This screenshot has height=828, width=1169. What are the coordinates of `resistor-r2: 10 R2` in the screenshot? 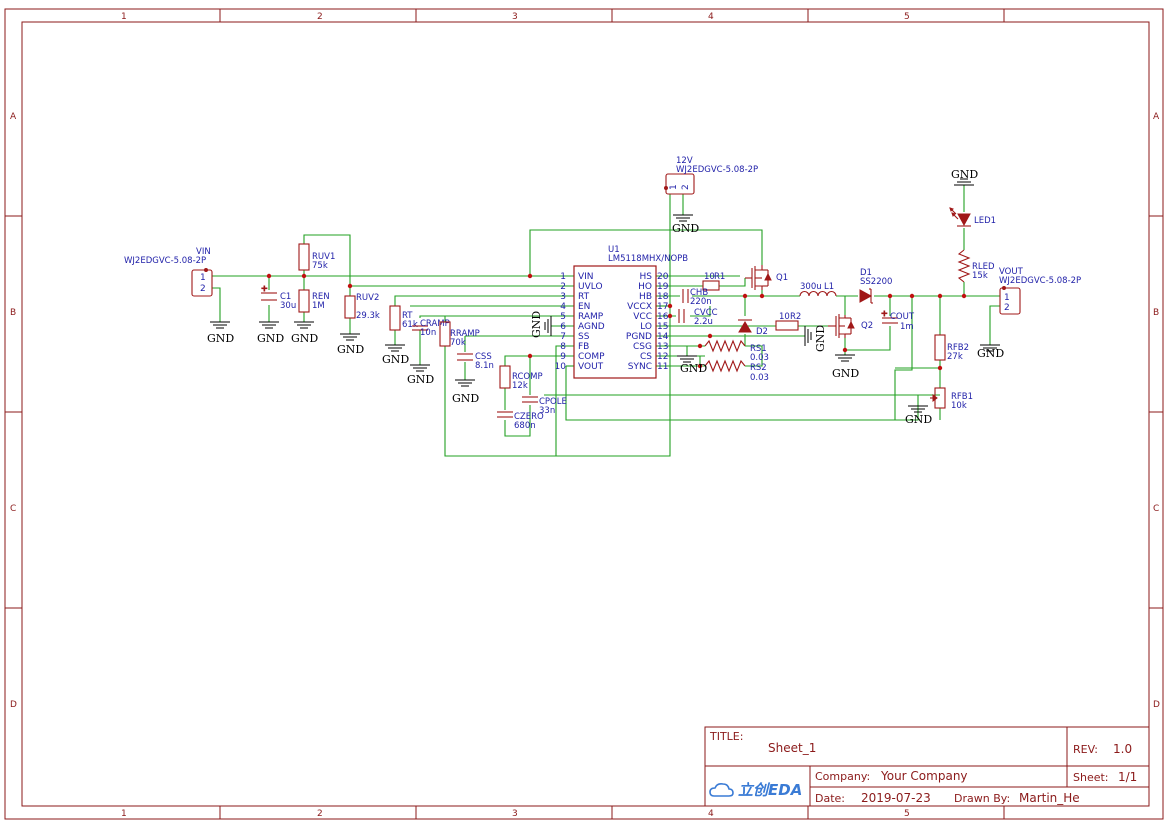 It's located at (788, 321).